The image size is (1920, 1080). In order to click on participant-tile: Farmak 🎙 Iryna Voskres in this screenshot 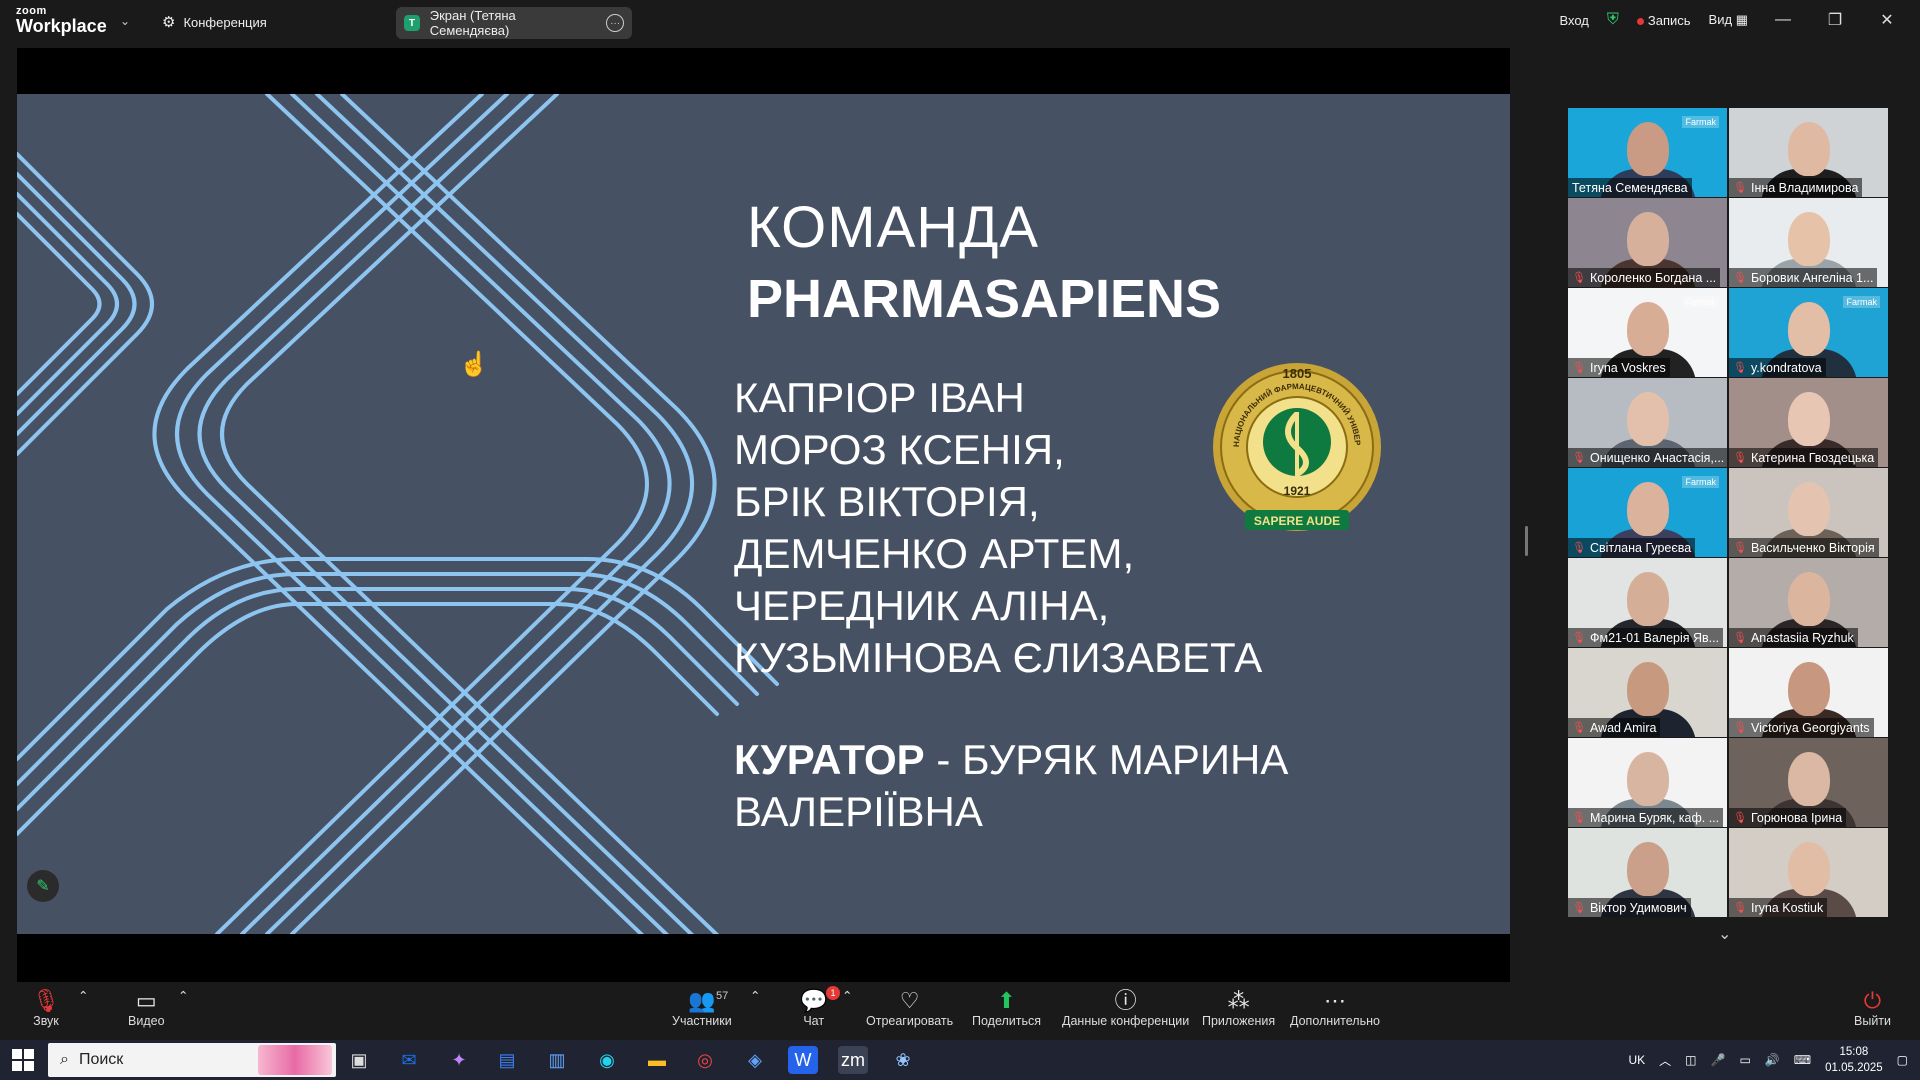, I will do `click(1647, 332)`.